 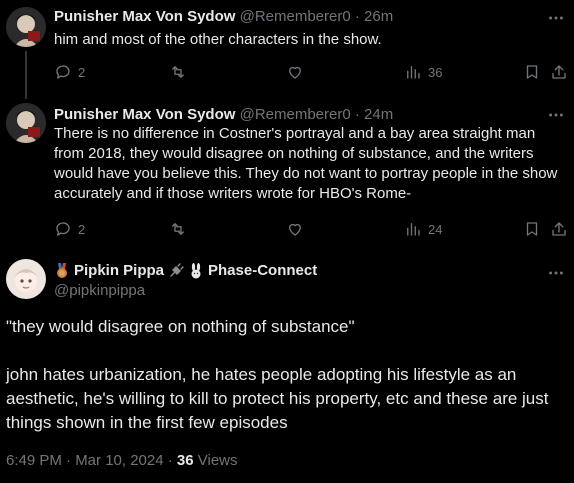 I want to click on author-handle: @pipkinpippa, so click(x=185, y=291).